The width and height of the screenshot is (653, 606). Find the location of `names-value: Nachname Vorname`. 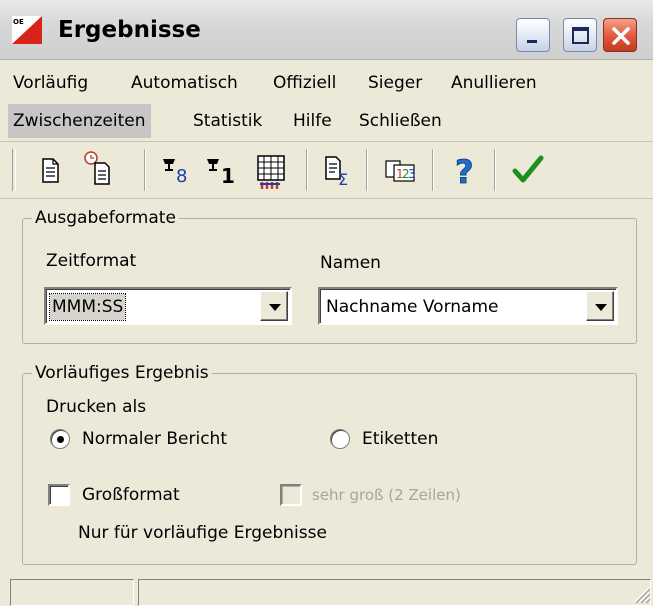

names-value: Nachname Vorname is located at coordinates (412, 307).